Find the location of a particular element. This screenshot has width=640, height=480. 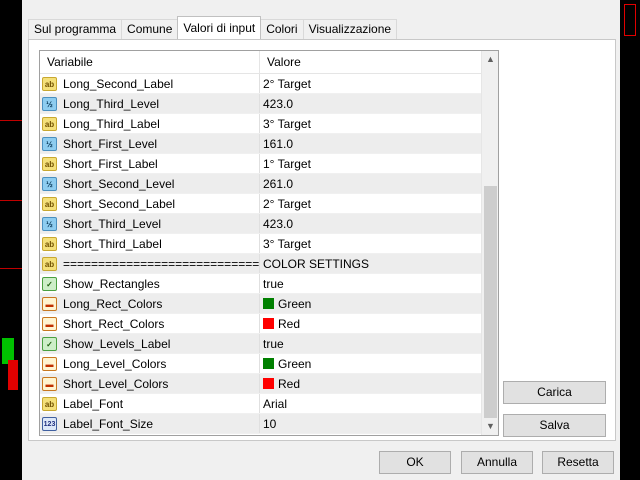

chart-line is located at coordinates (11, 268).